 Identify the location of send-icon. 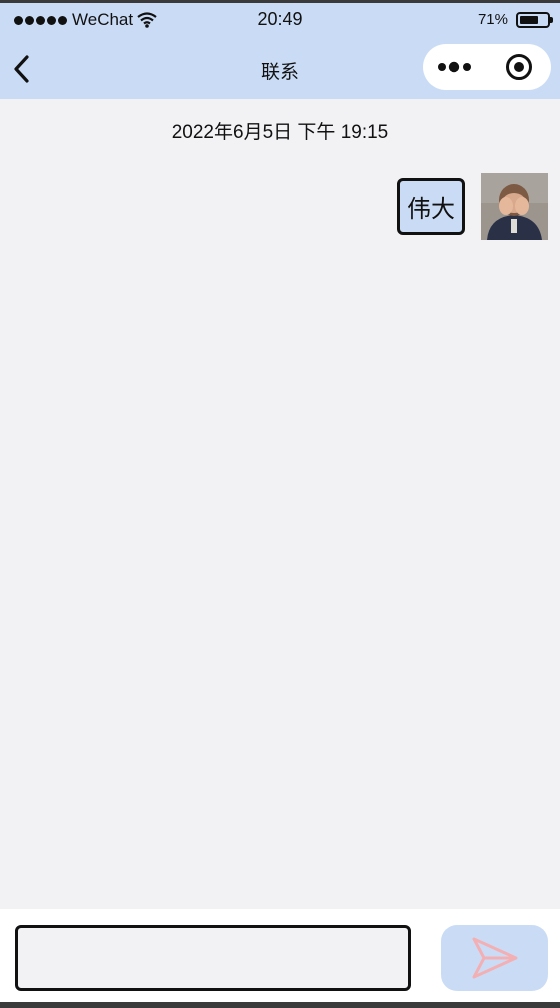
(494, 958).